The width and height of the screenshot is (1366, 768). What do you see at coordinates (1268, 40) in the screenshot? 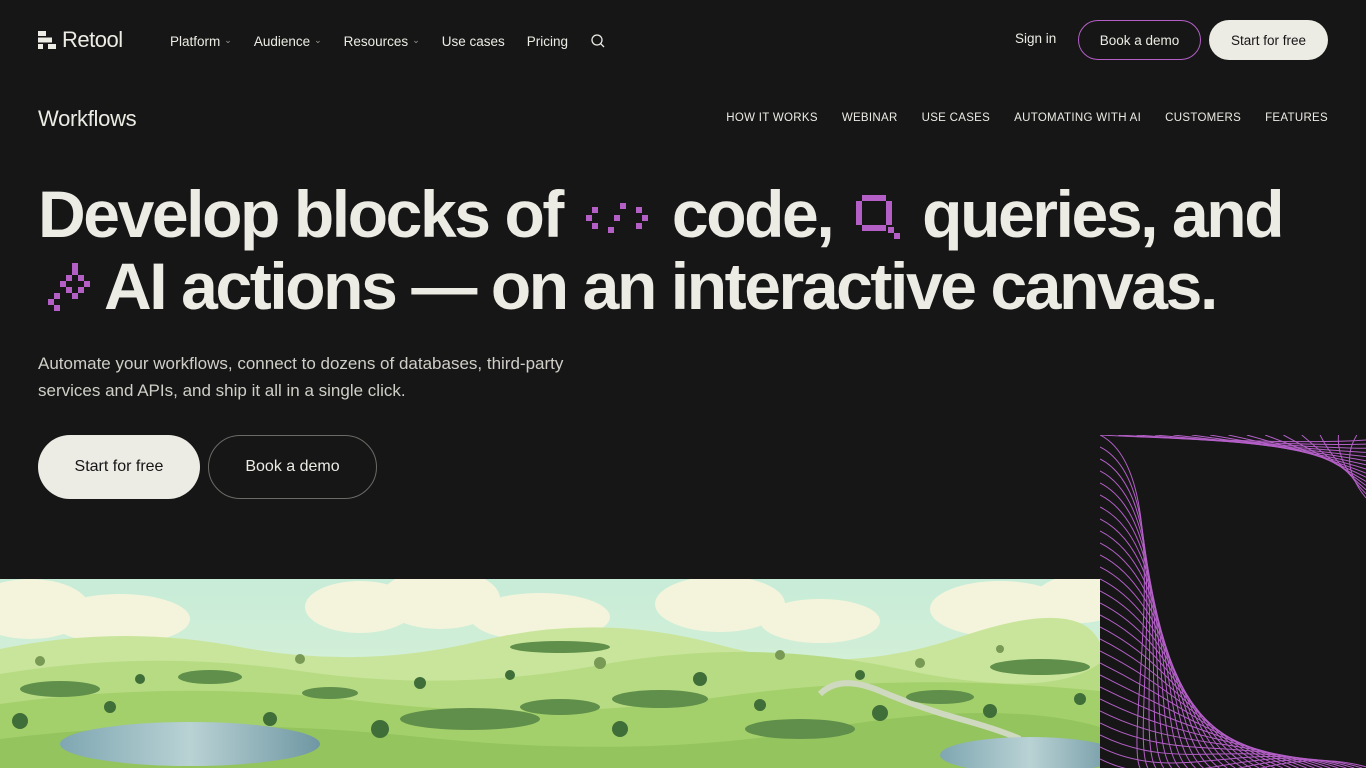
I see `start-free-button: Start for free` at bounding box center [1268, 40].